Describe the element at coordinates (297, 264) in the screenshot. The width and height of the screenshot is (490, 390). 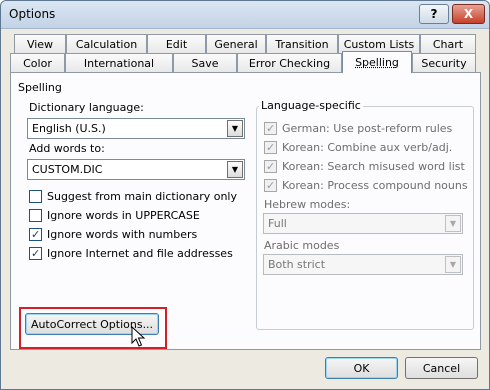
I see `arabic-modes-value: Both strict` at that location.